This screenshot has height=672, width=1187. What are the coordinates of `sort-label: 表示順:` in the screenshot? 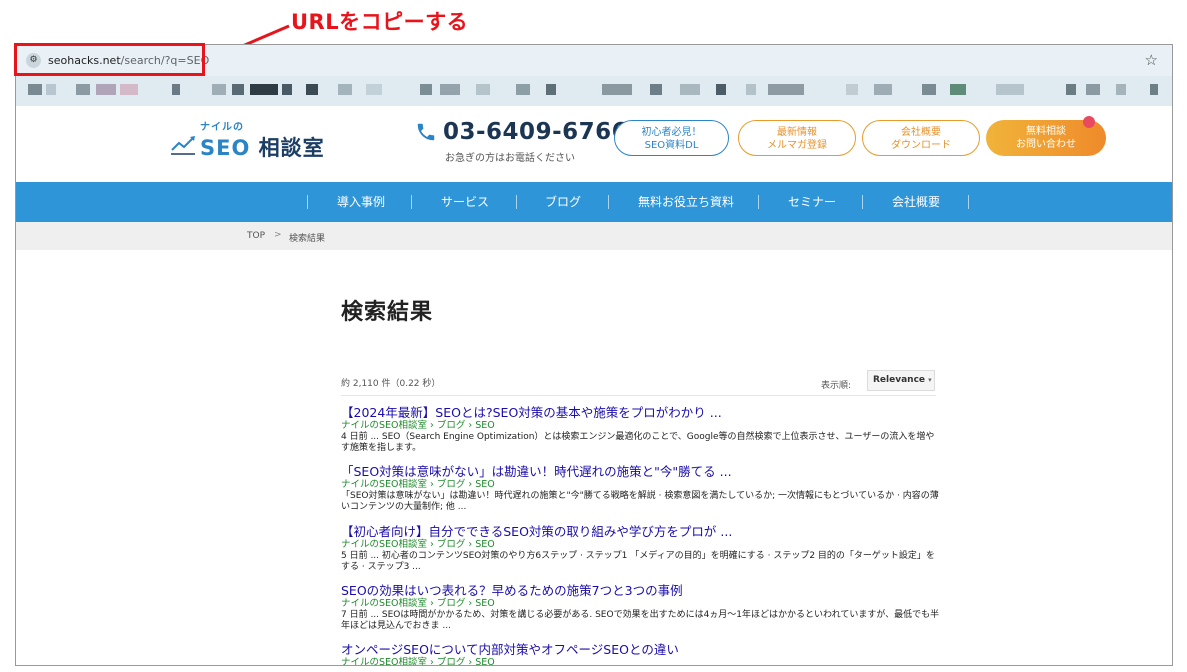 It's located at (836, 386).